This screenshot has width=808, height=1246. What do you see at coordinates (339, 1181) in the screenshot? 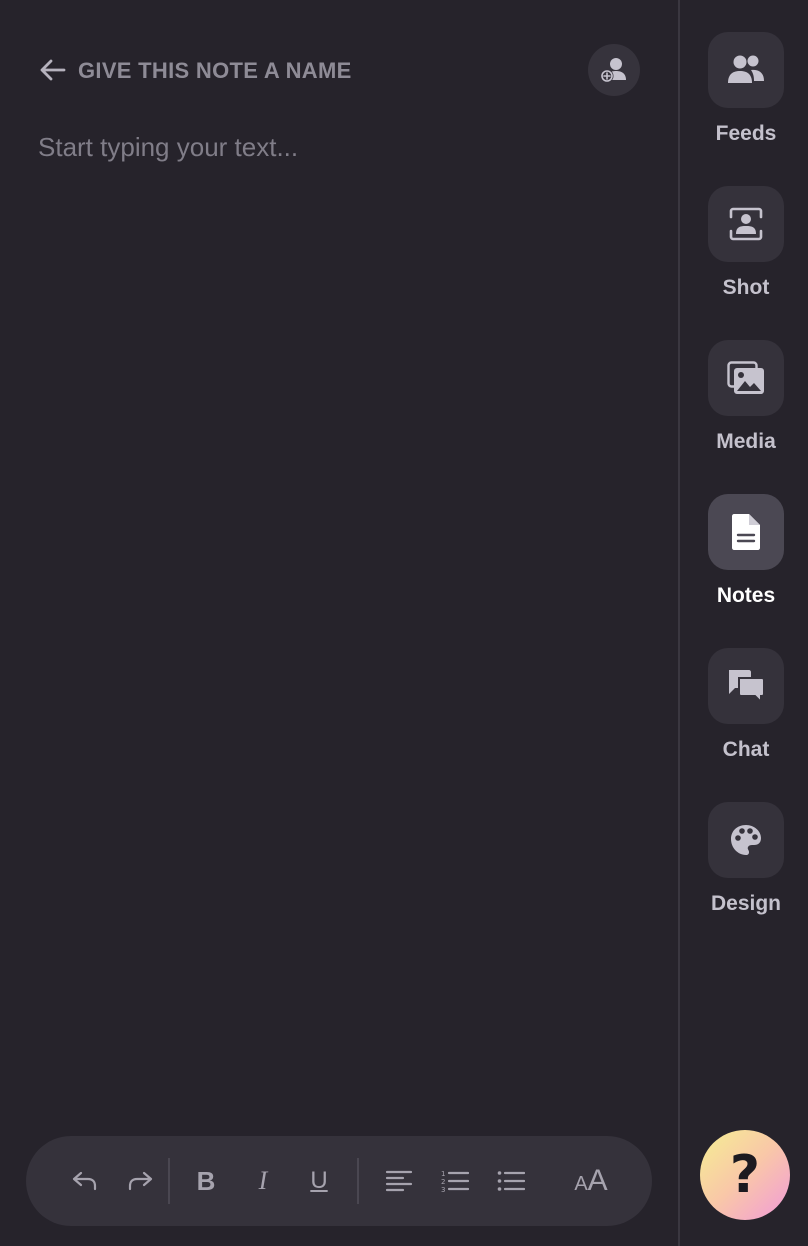
I see `formatting-toolbar: B I U 1 2 3 A A` at bounding box center [339, 1181].